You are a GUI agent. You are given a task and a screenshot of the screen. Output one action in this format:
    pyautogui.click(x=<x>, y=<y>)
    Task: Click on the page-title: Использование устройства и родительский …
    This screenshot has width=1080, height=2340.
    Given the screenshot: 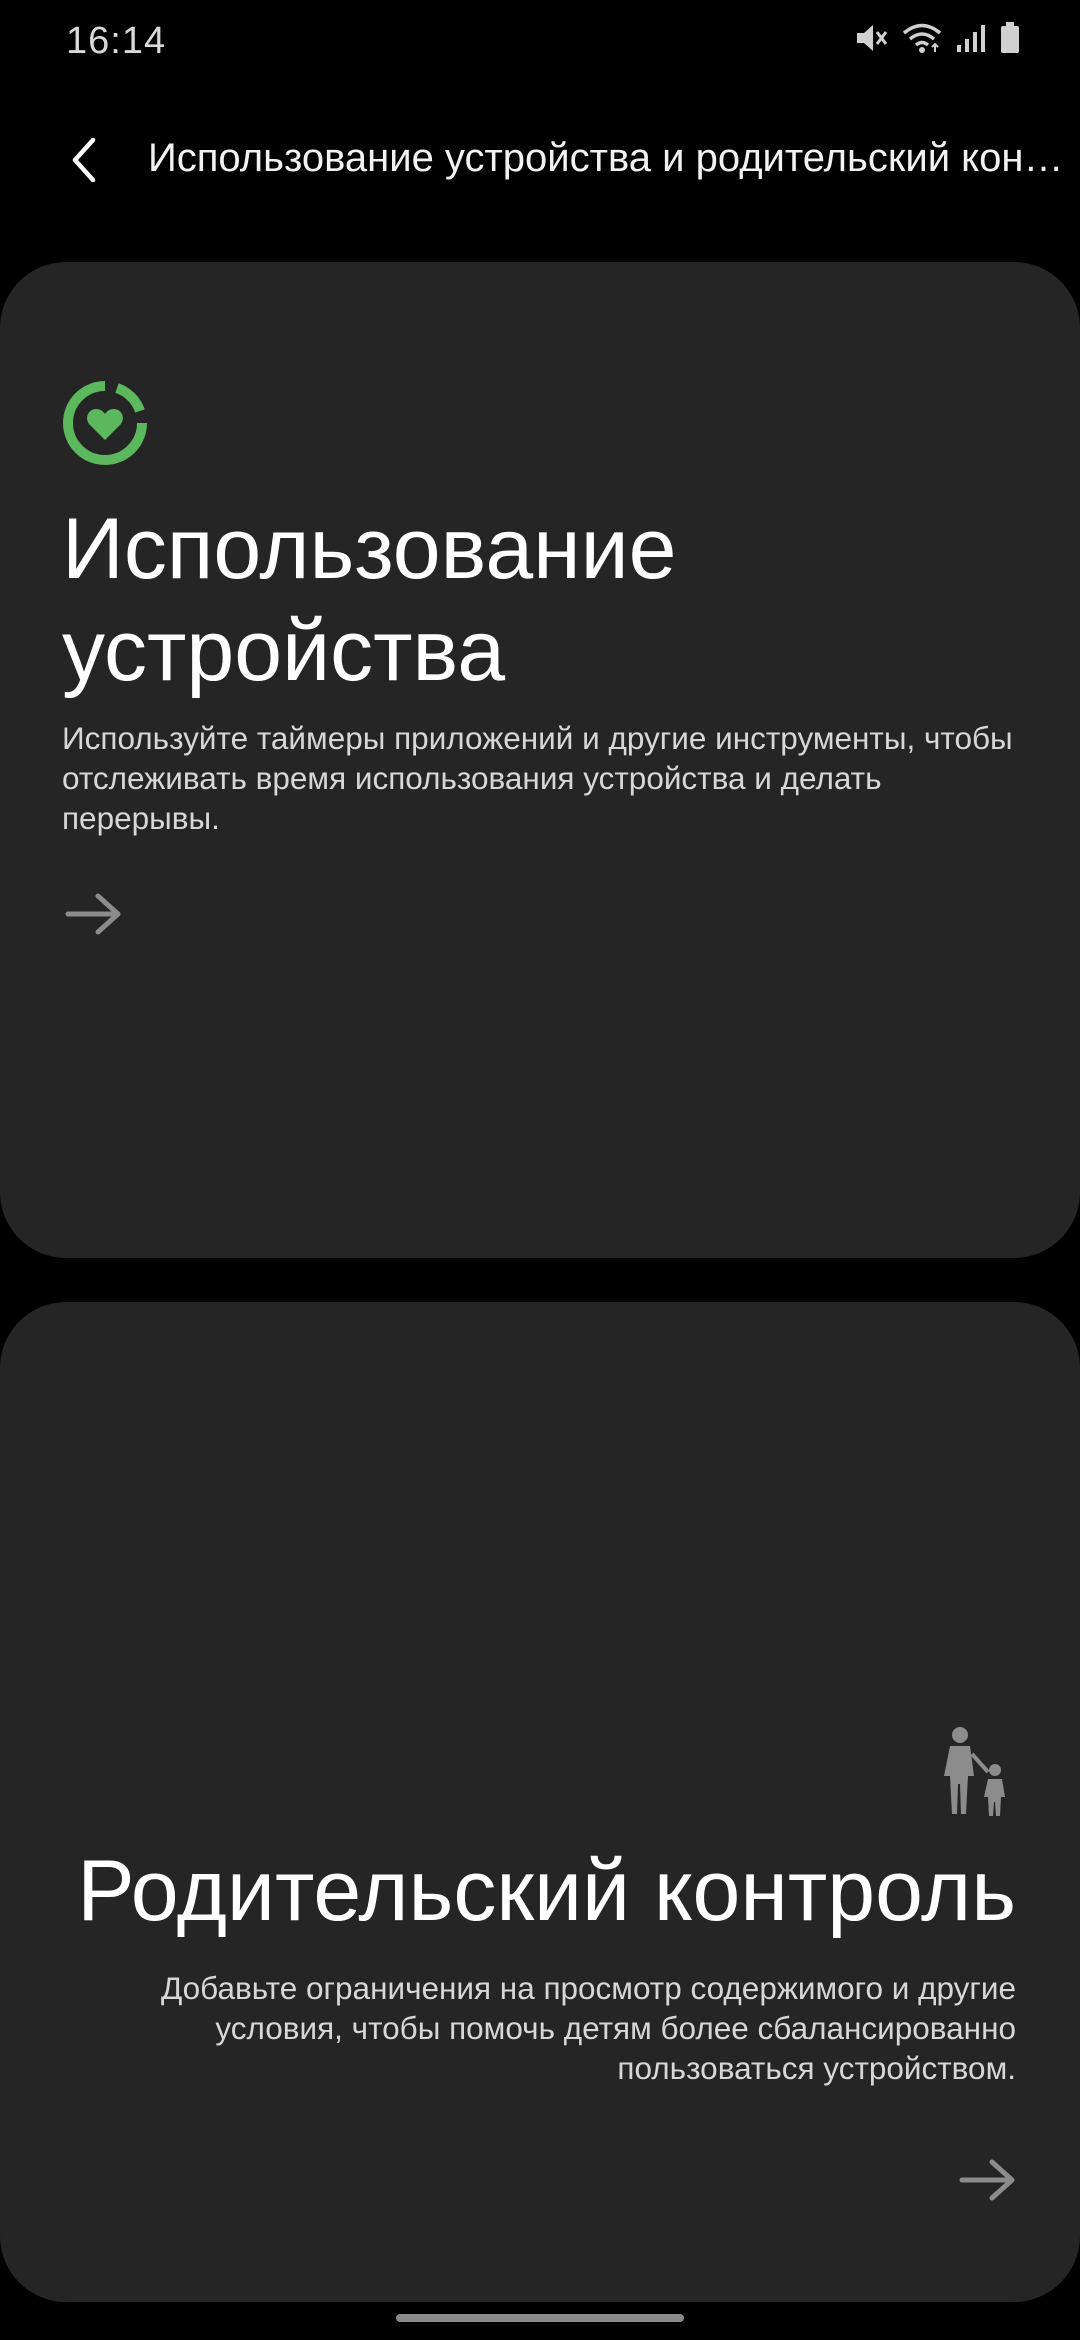 What is the action you would take?
    pyautogui.click(x=613, y=158)
    